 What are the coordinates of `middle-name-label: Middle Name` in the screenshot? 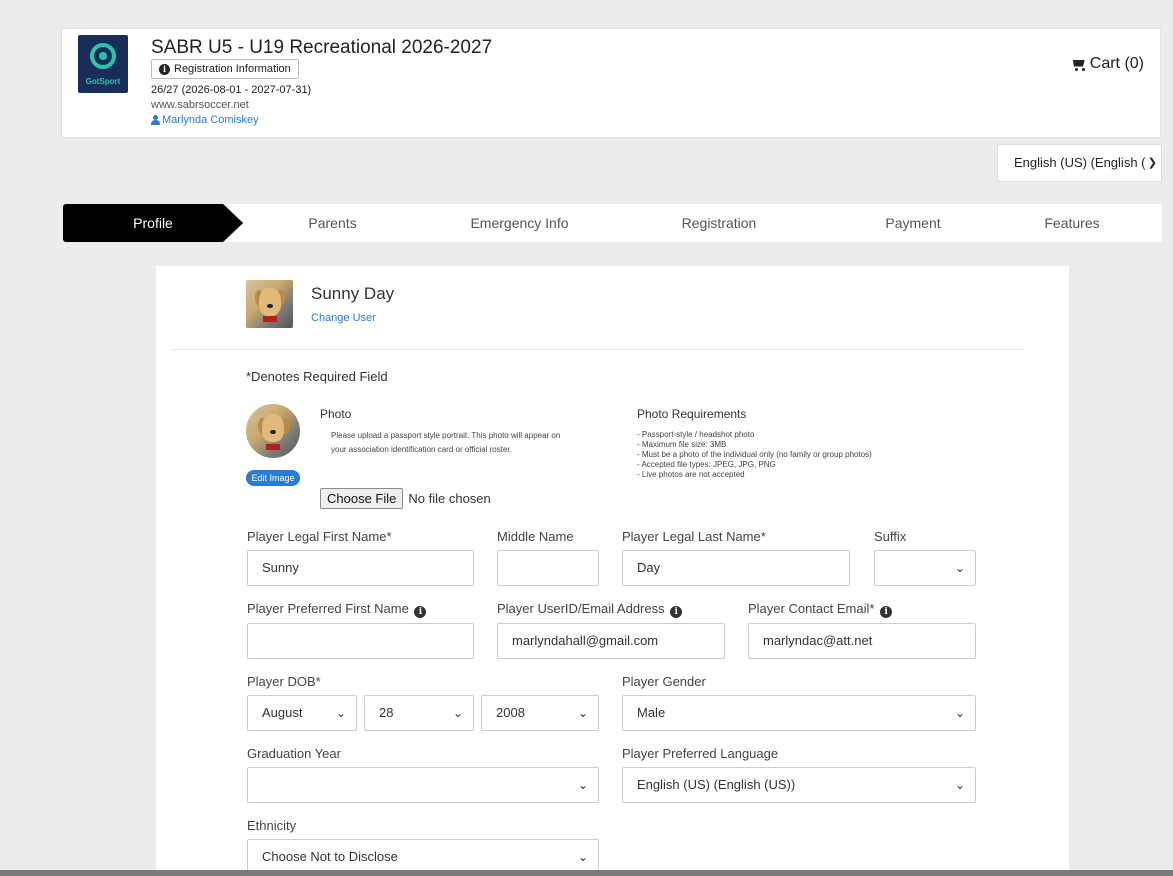 It's located at (535, 536).